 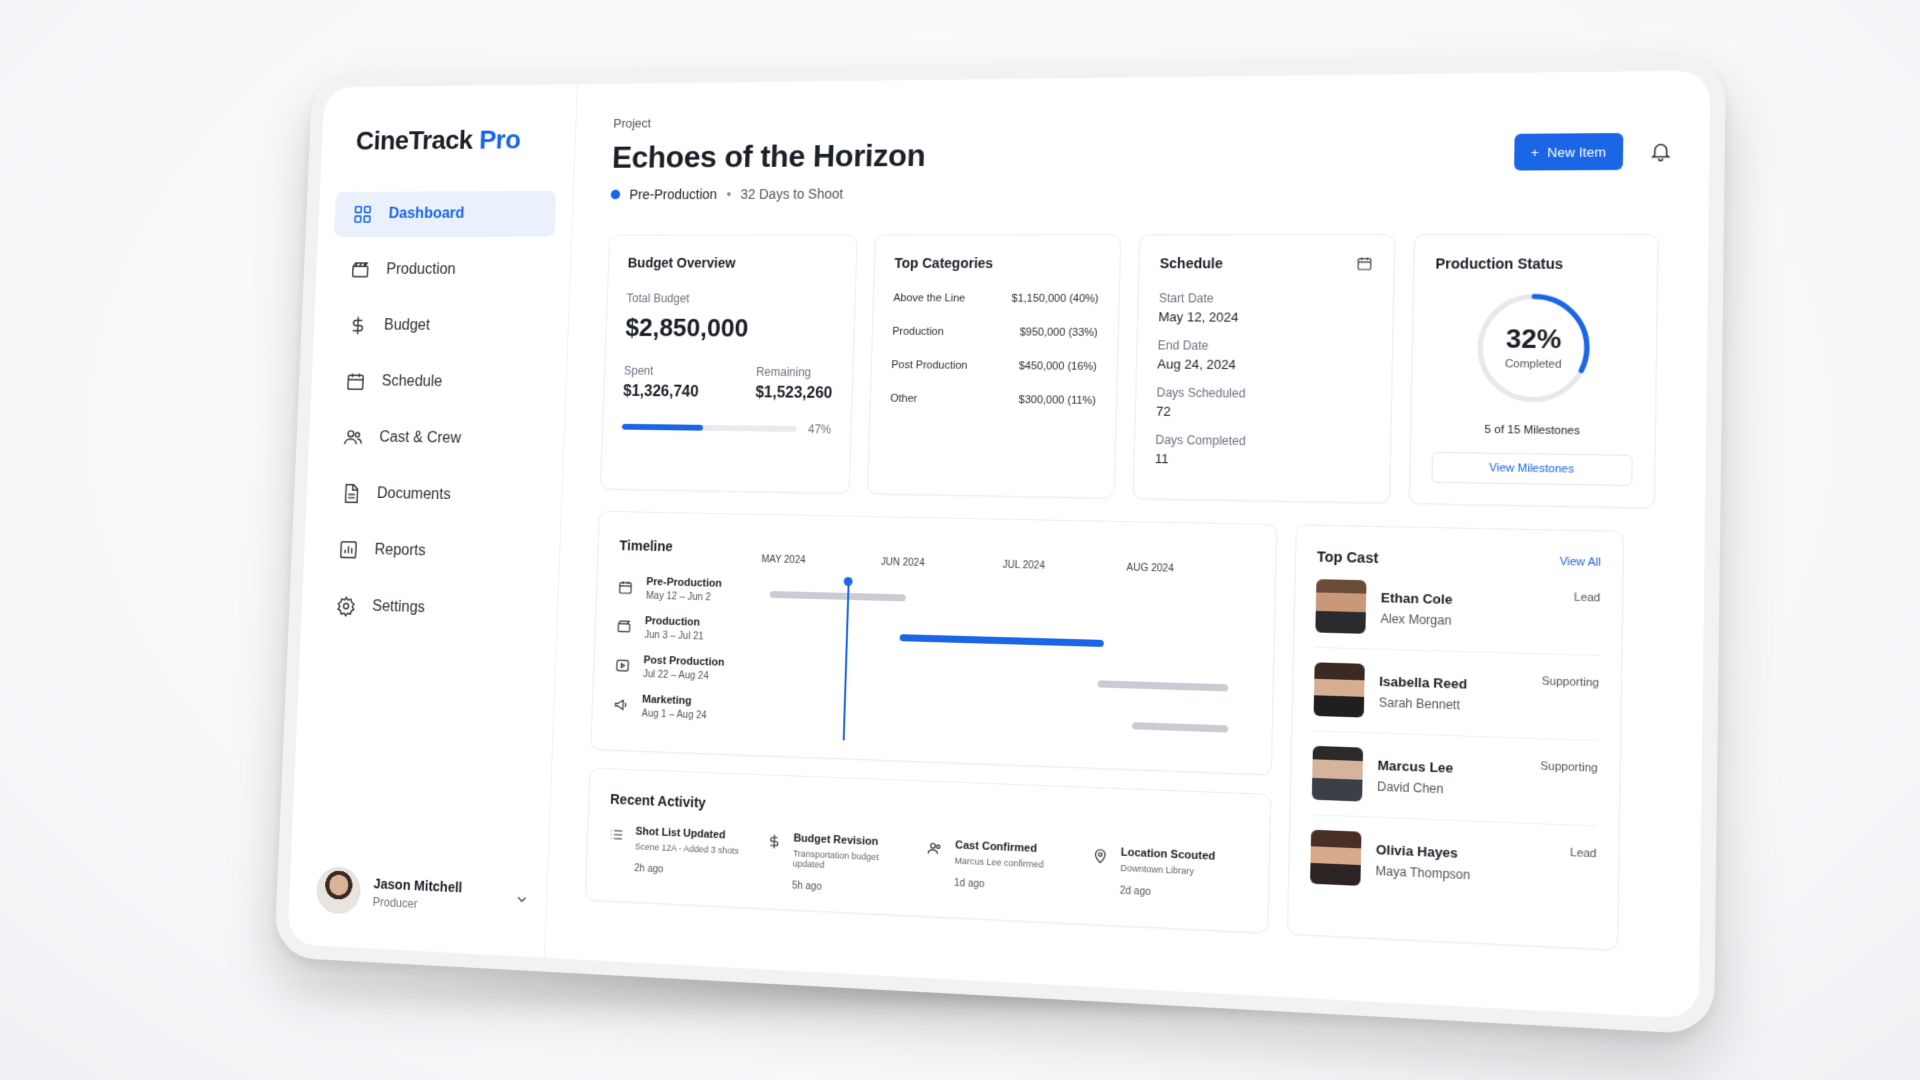 What do you see at coordinates (443, 270) in the screenshot?
I see `sidebar-item-production: Production` at bounding box center [443, 270].